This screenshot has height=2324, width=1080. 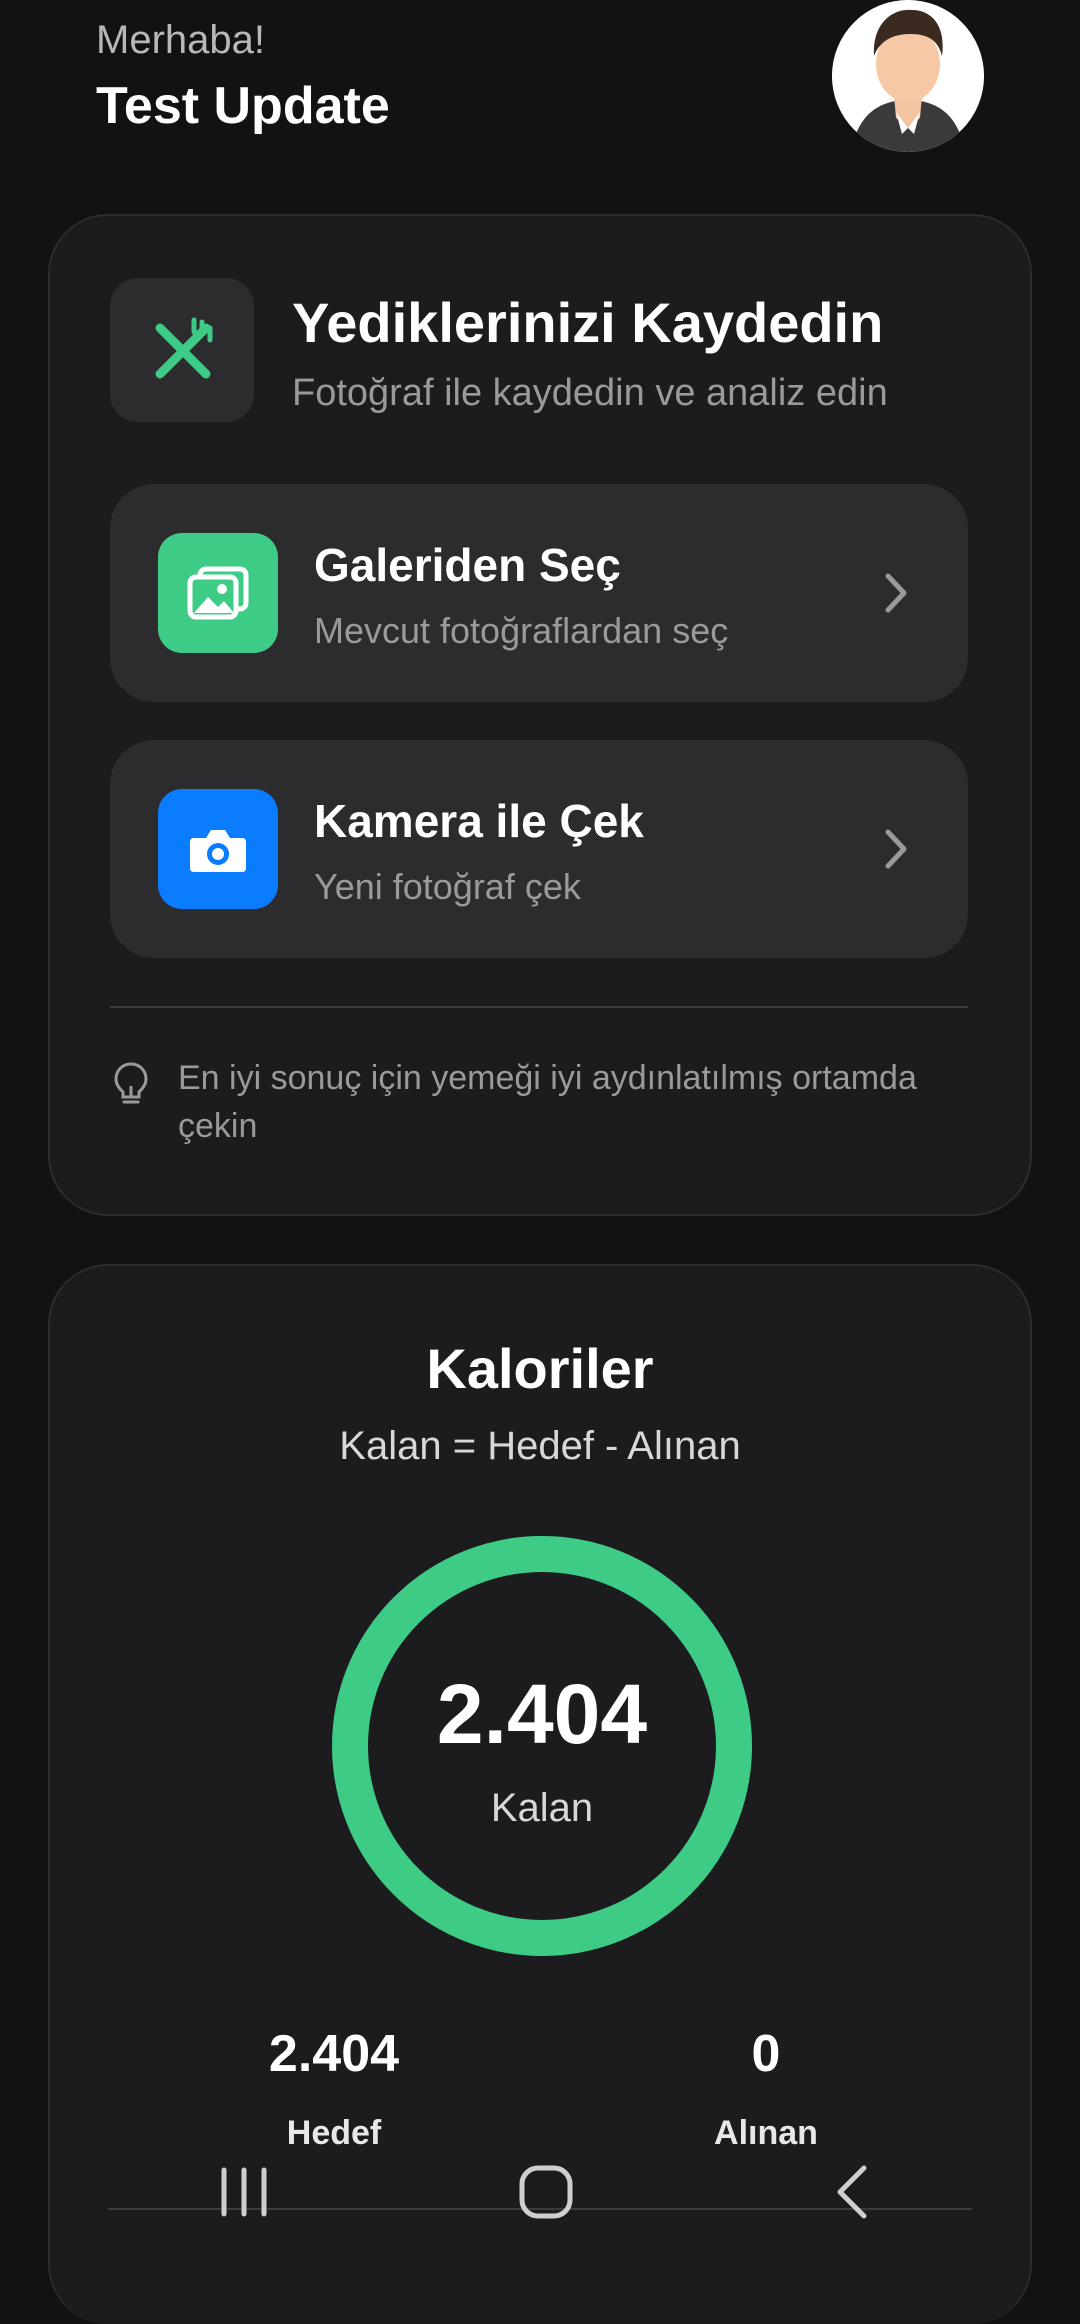 I want to click on log-meal-icon-box, so click(x=182, y=350).